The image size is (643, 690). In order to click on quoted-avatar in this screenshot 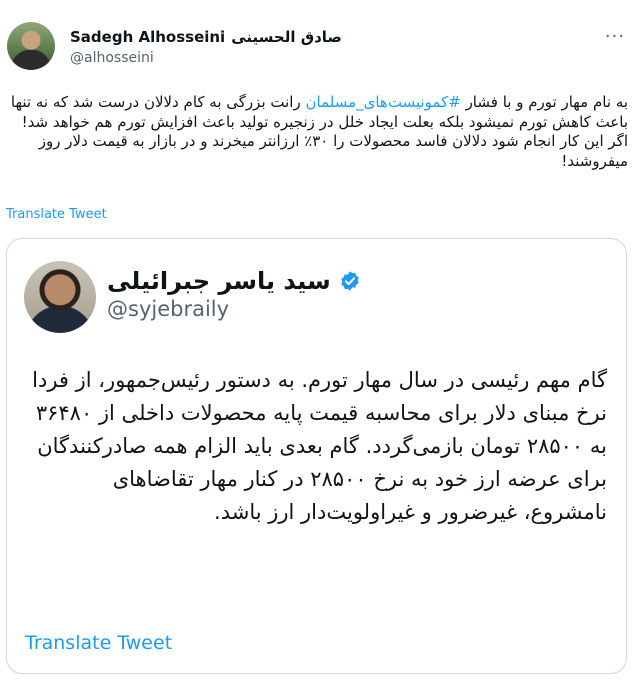, I will do `click(60, 297)`.